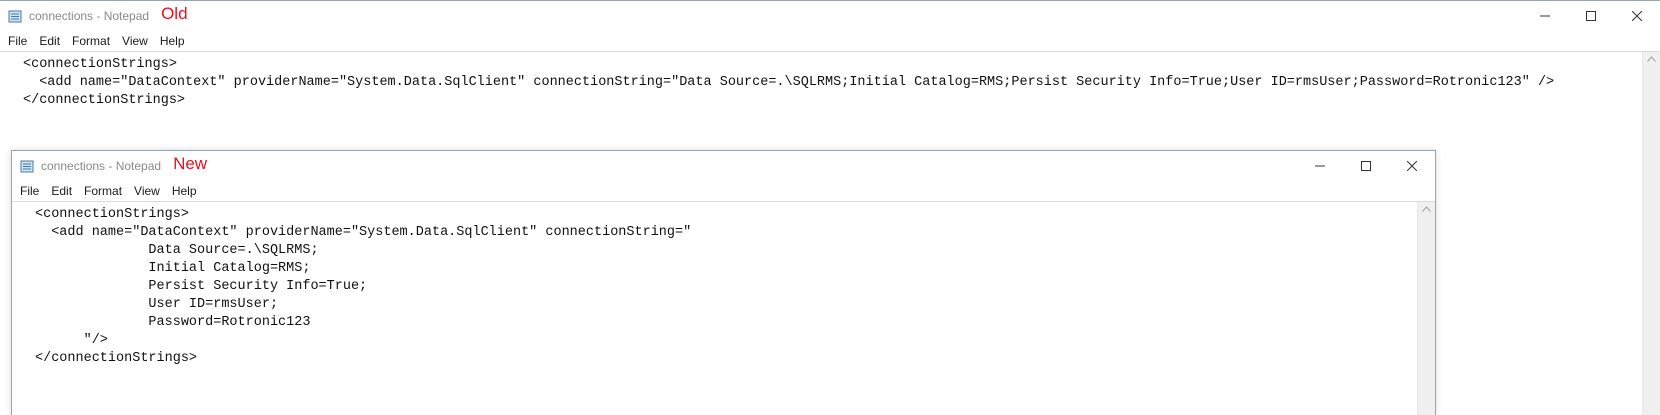  What do you see at coordinates (116, 358) in the screenshot?
I see `new-line-9: </connectionStrings>` at bounding box center [116, 358].